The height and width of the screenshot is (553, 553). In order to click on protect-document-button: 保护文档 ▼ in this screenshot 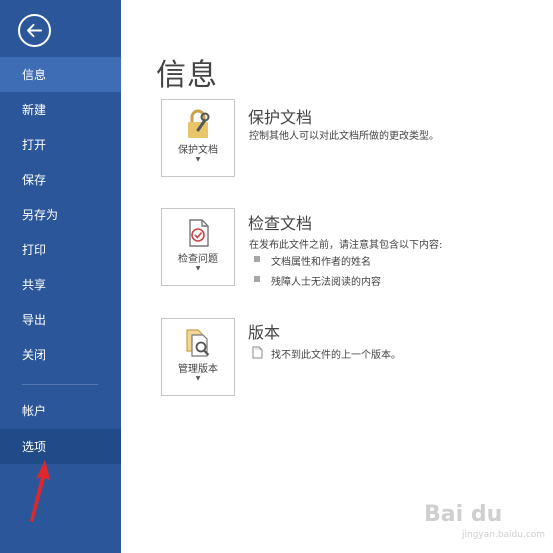, I will do `click(198, 138)`.